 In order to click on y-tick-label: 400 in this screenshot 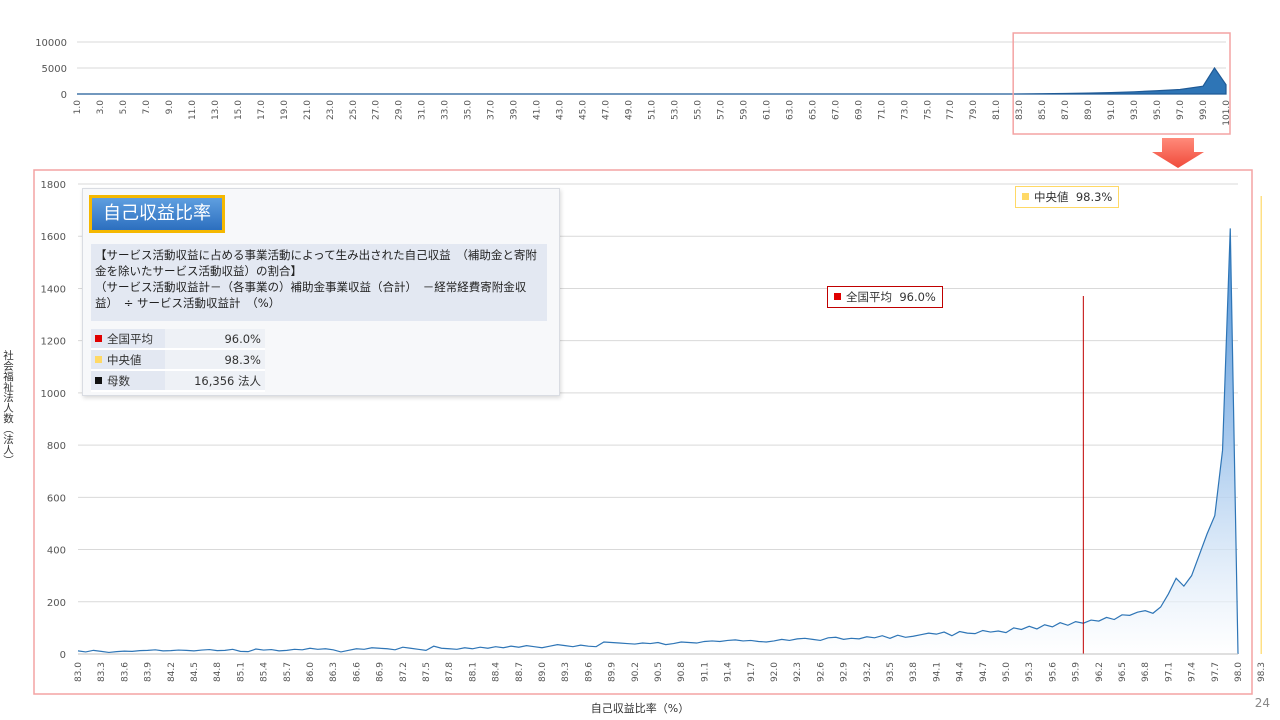, I will do `click(56, 551)`.